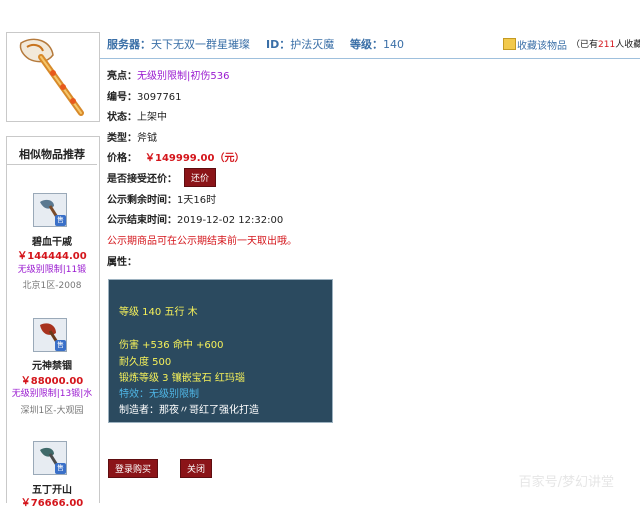 The image size is (640, 509). I want to click on end-time-label: 公示结束时间：, so click(142, 220).